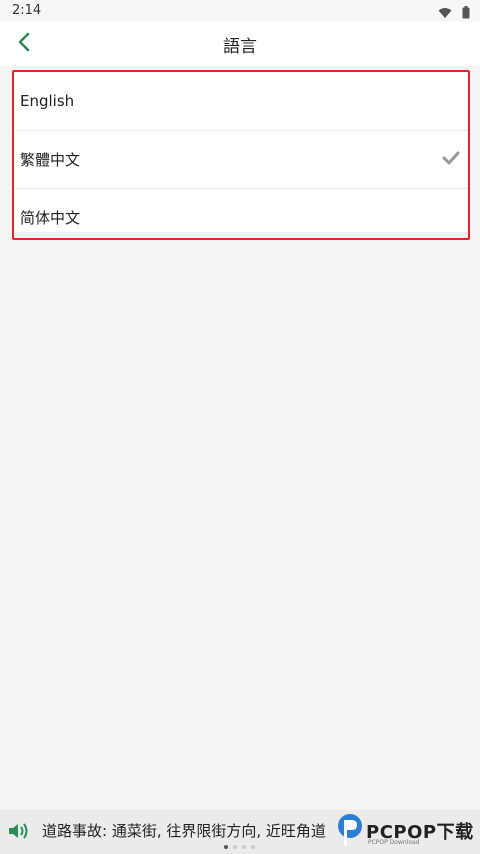  I want to click on page-title: 語言, so click(240, 46).